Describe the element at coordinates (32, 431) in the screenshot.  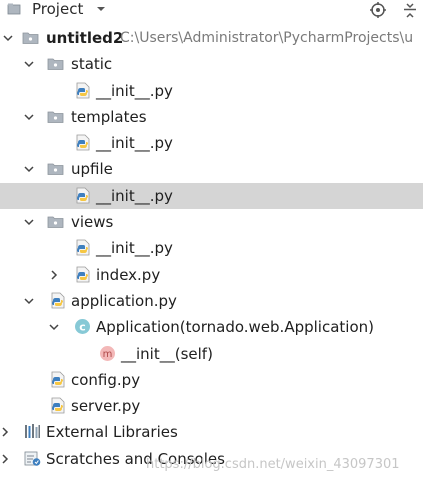
I see `library-icon` at that location.